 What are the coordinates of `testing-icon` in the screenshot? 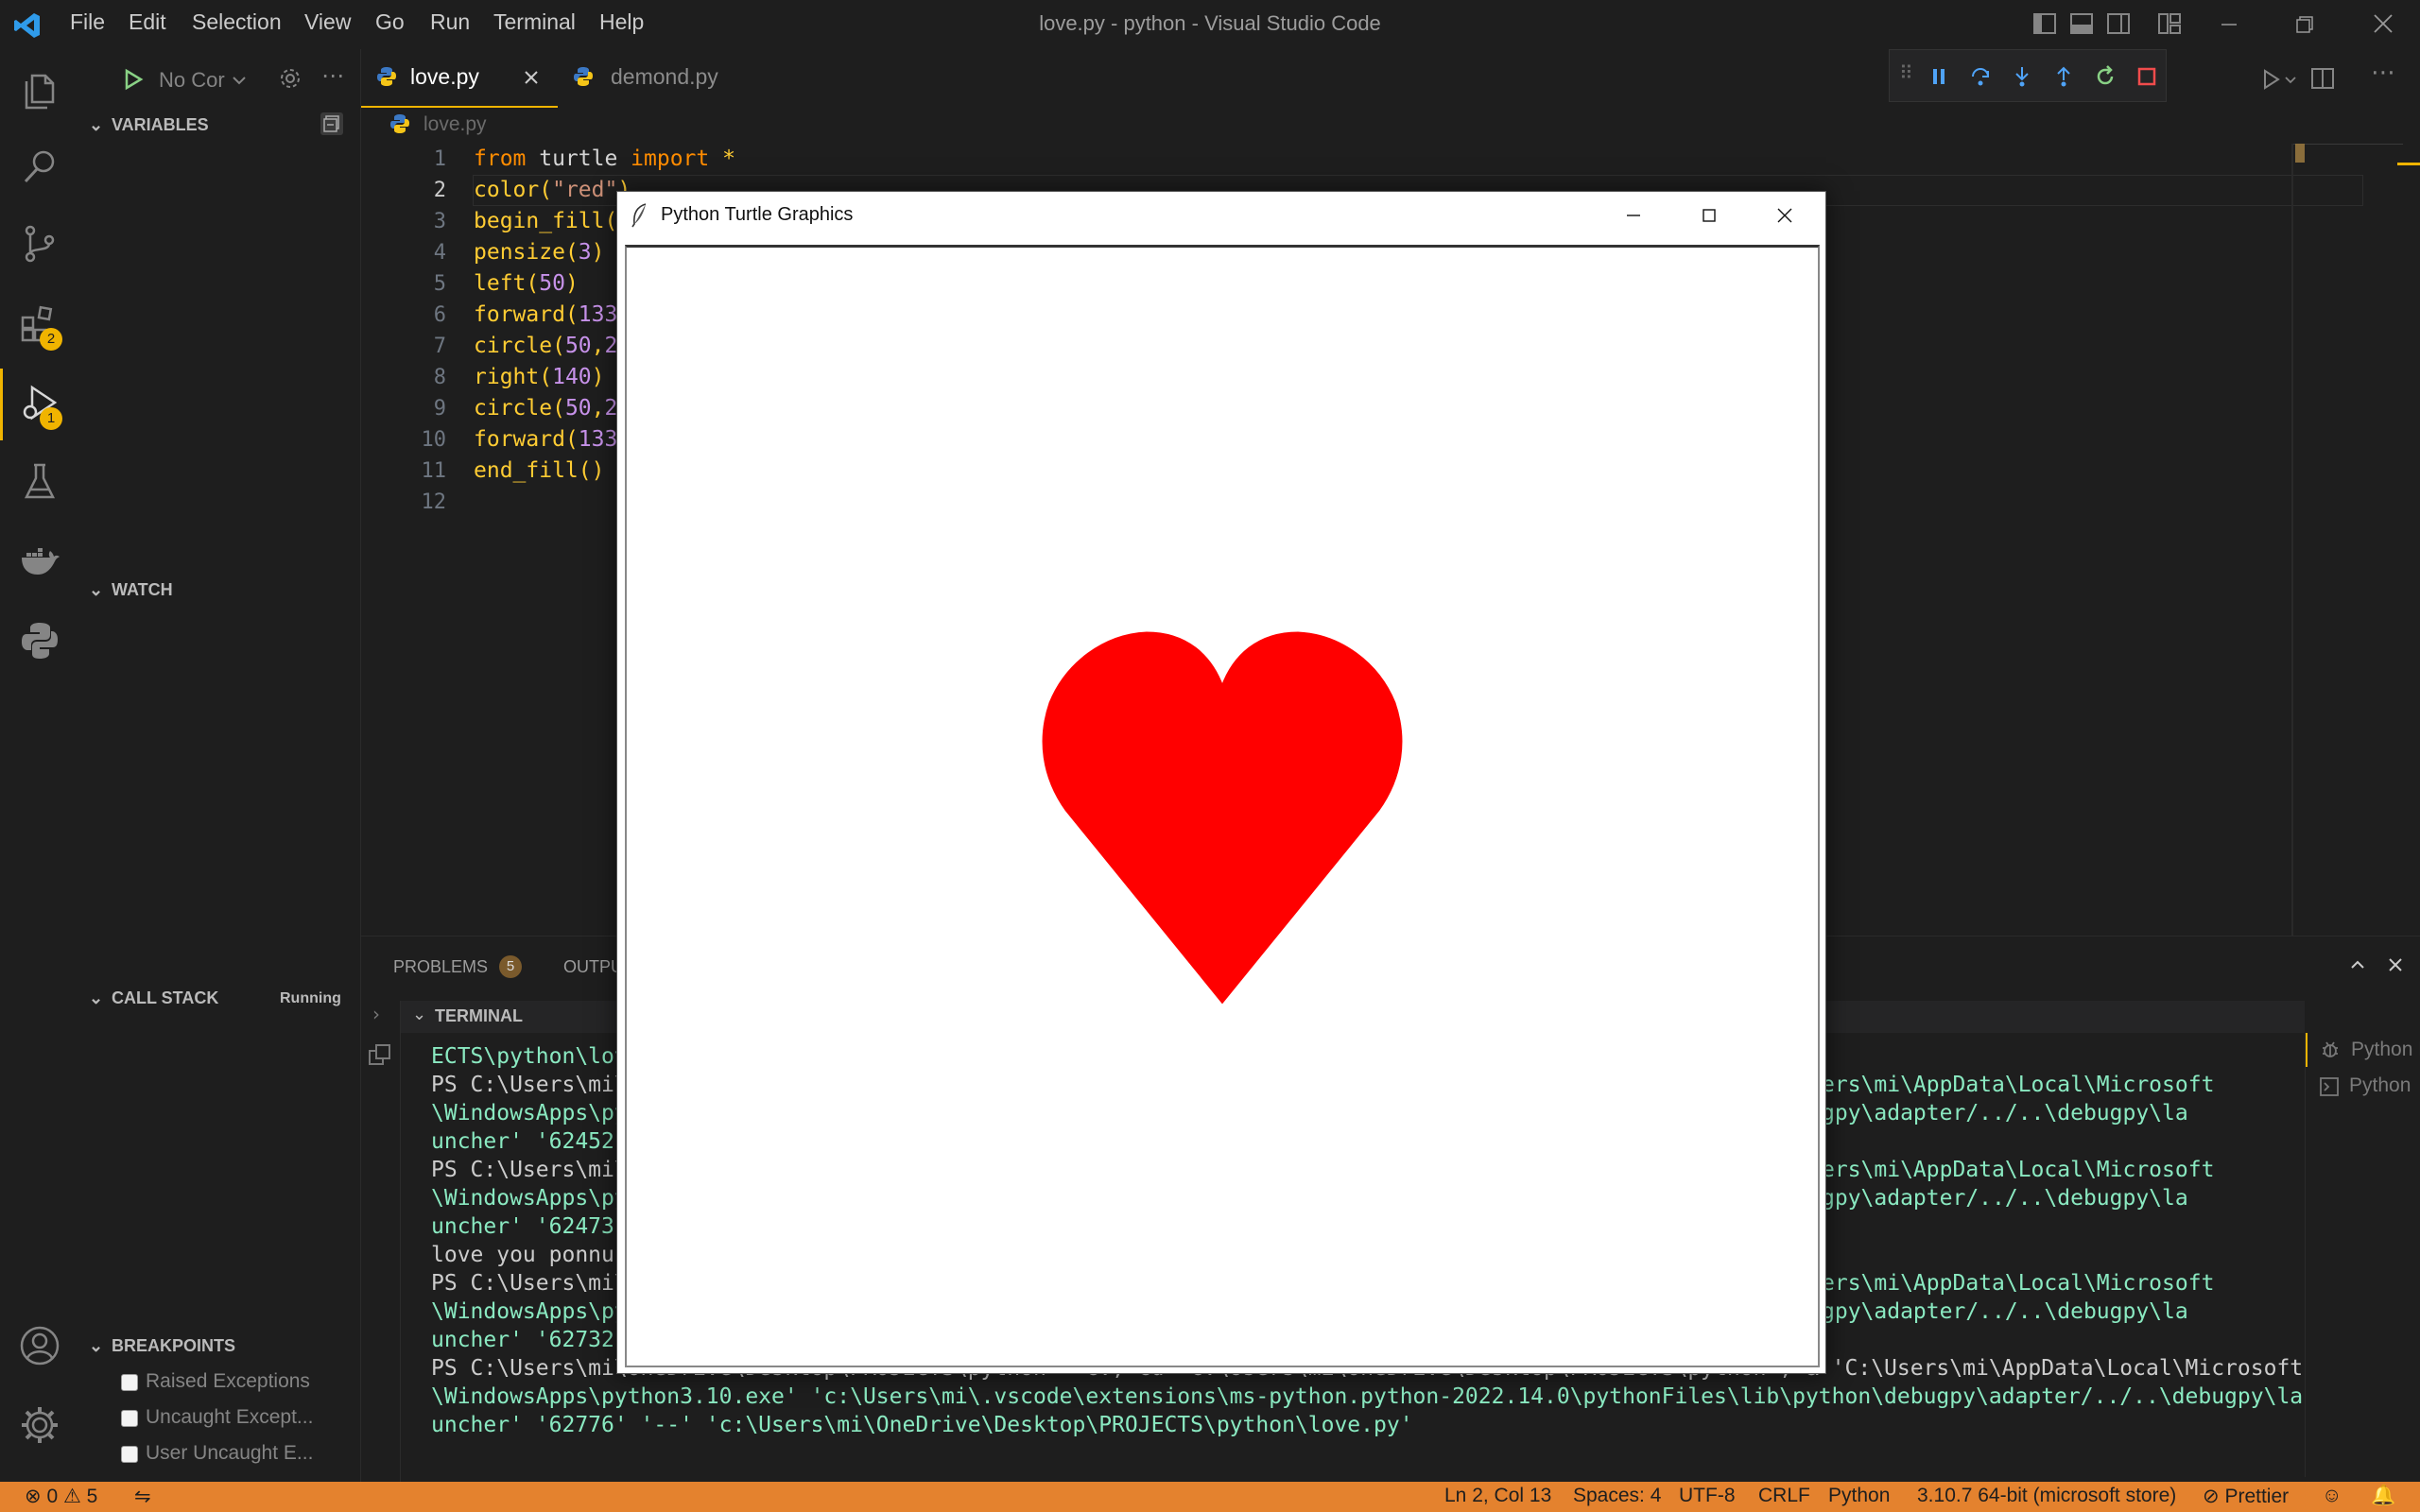 It's located at (39, 482).